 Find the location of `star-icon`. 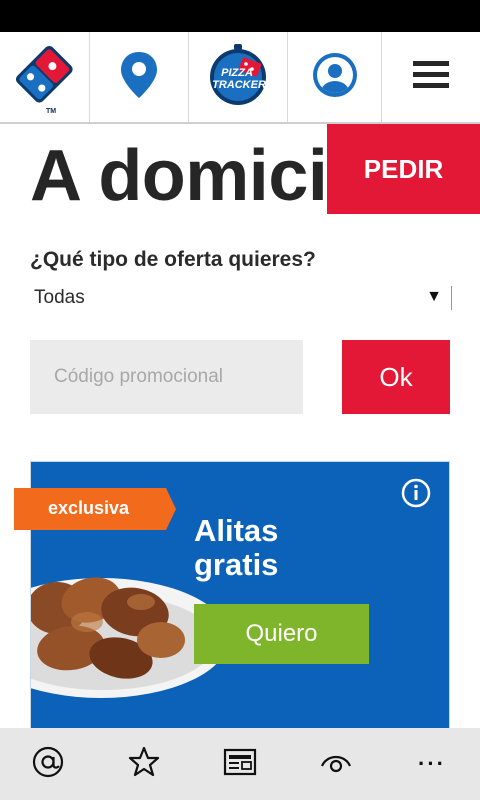

star-icon is located at coordinates (144, 764).